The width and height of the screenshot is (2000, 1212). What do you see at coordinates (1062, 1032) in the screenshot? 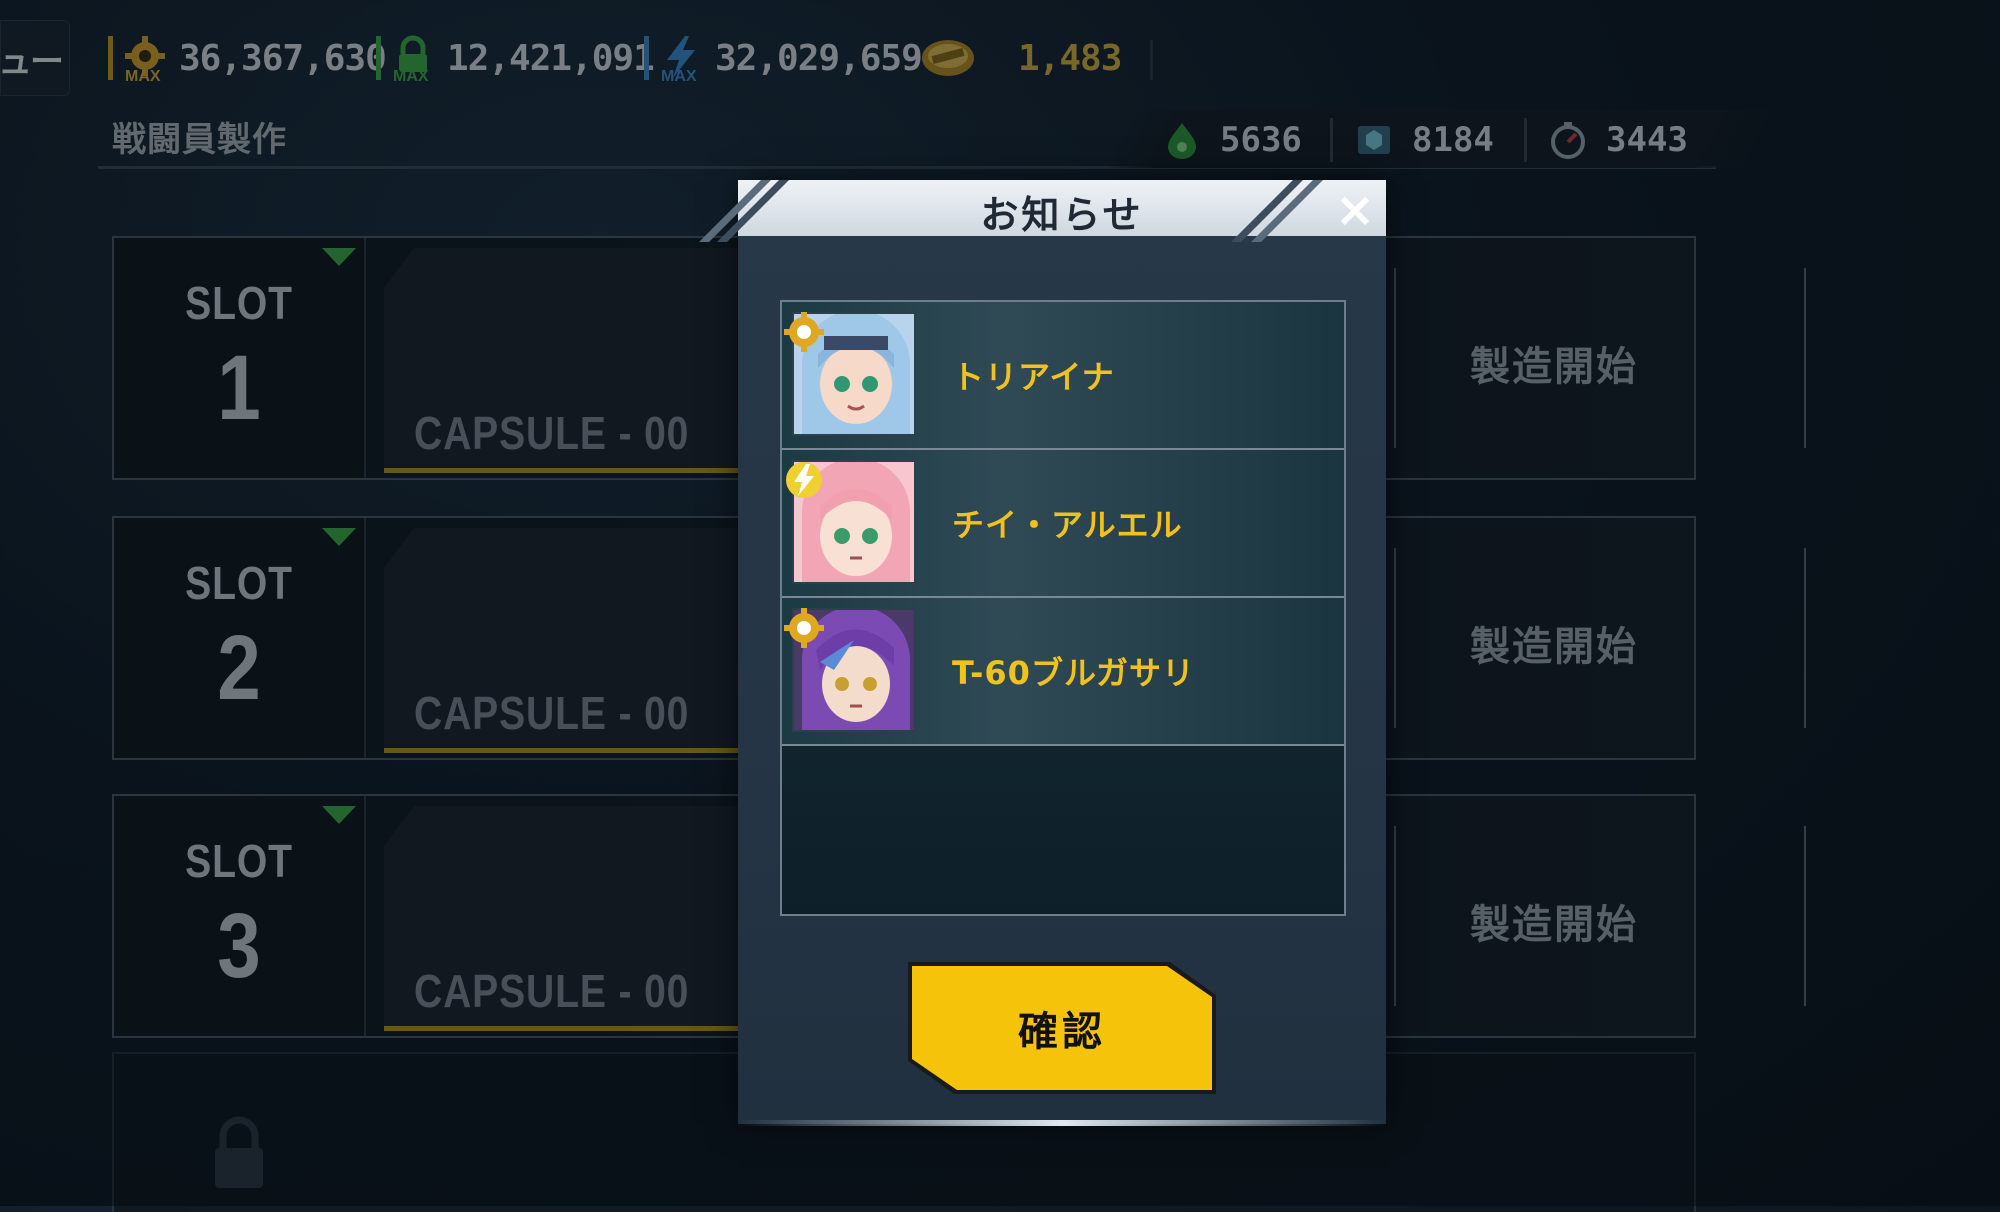
I see `confirm-label: 確認` at bounding box center [1062, 1032].